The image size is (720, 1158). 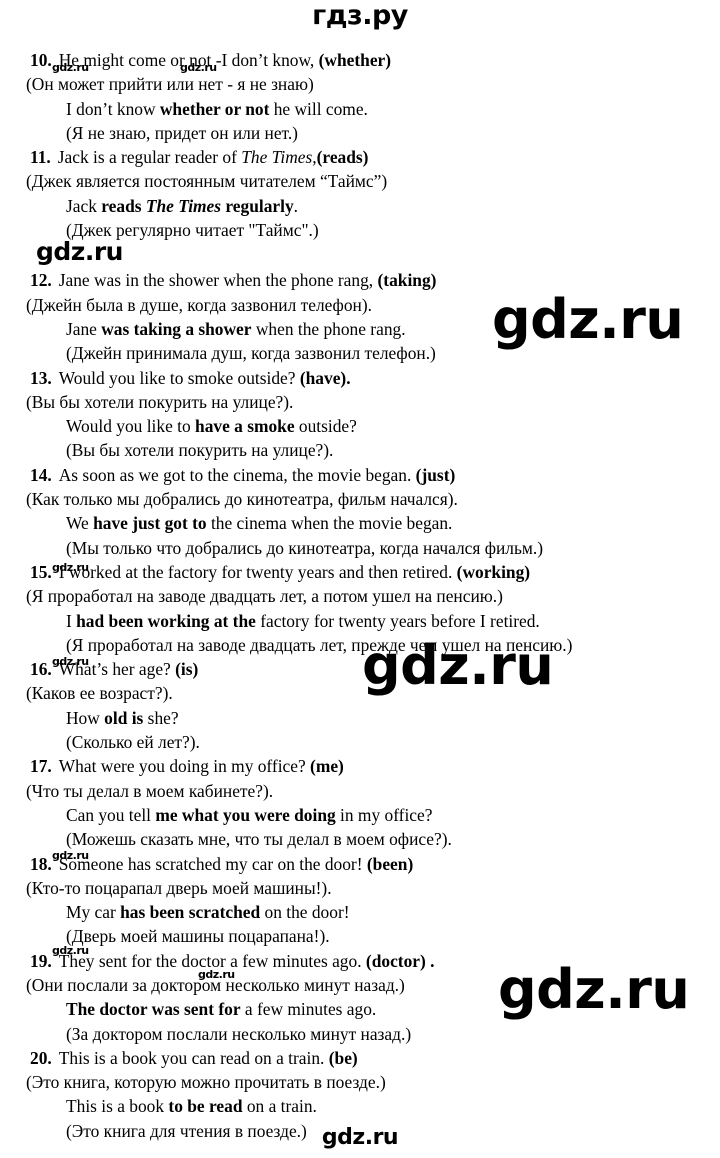 I want to click on answer-post: a few minutes ago., so click(x=308, y=1009).